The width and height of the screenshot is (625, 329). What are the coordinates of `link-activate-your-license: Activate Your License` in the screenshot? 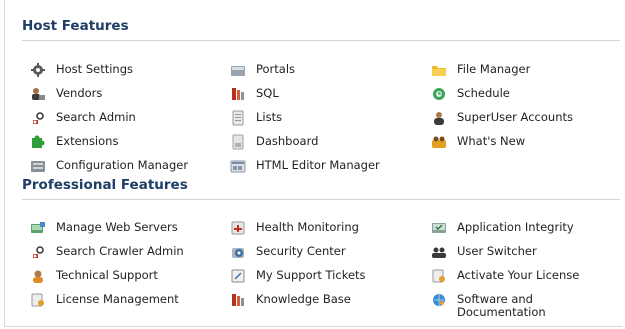 It's located at (505, 276).